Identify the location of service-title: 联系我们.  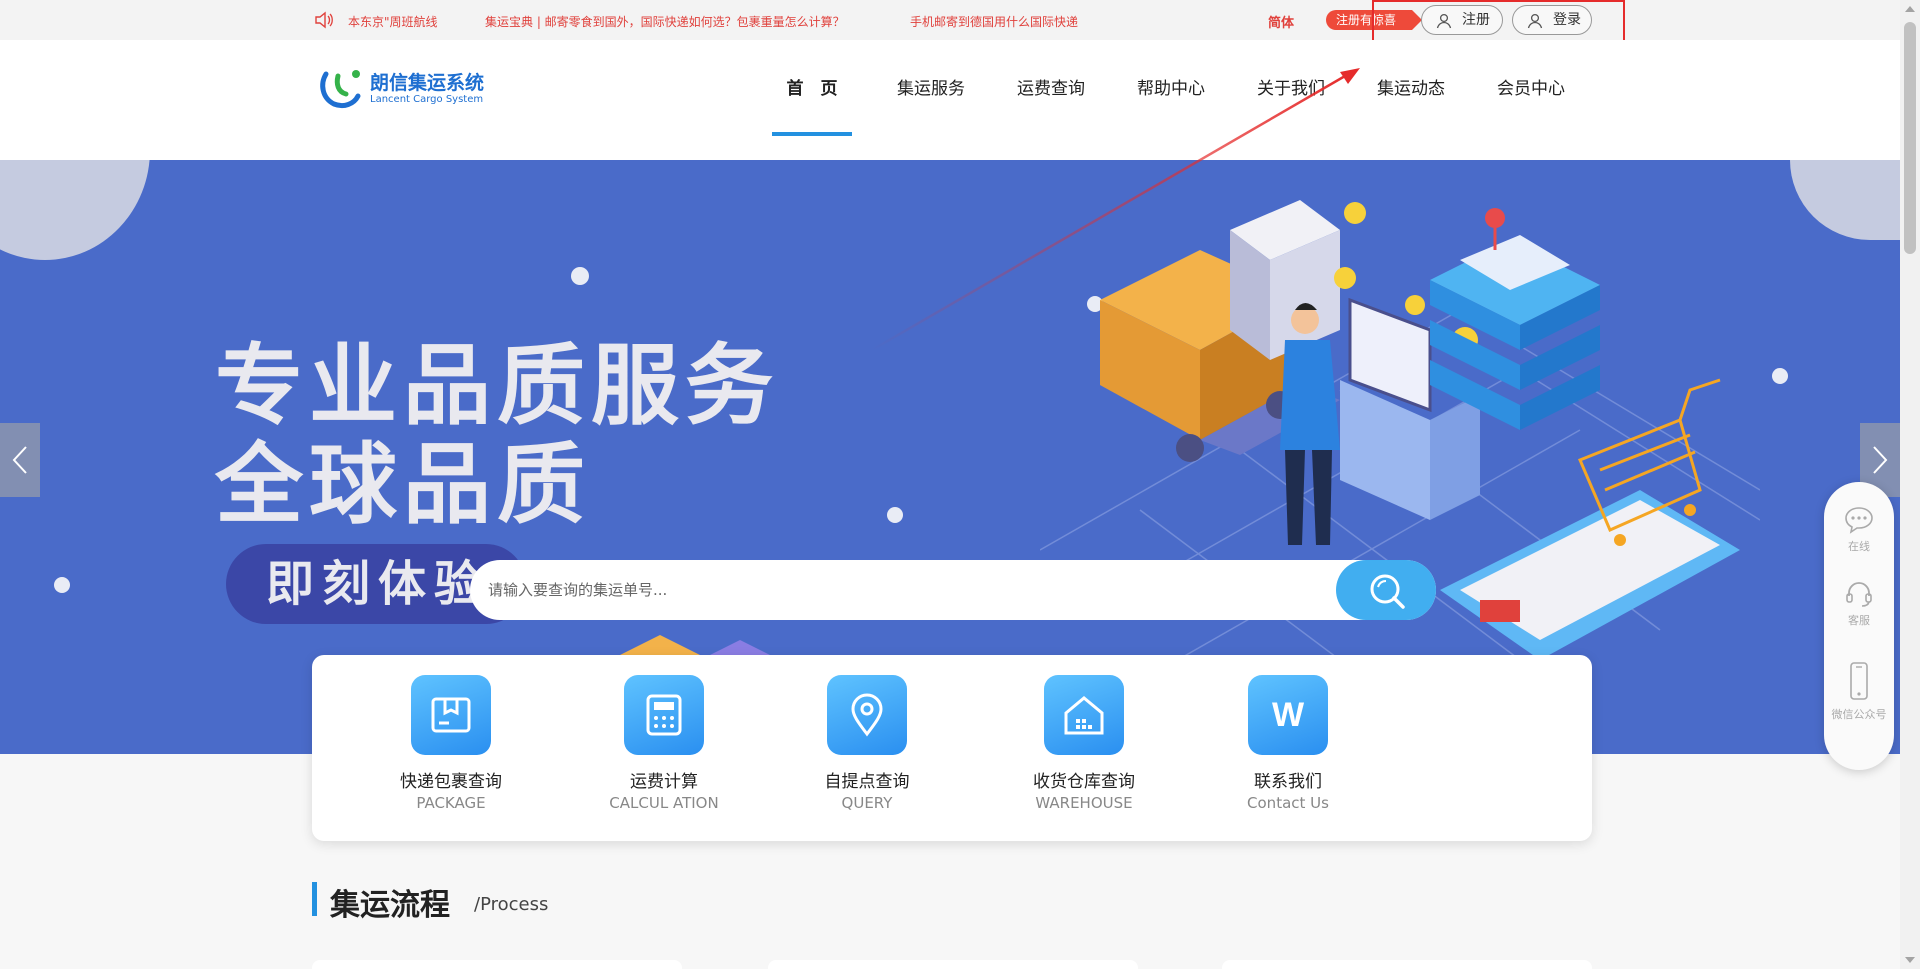
(1288, 782).